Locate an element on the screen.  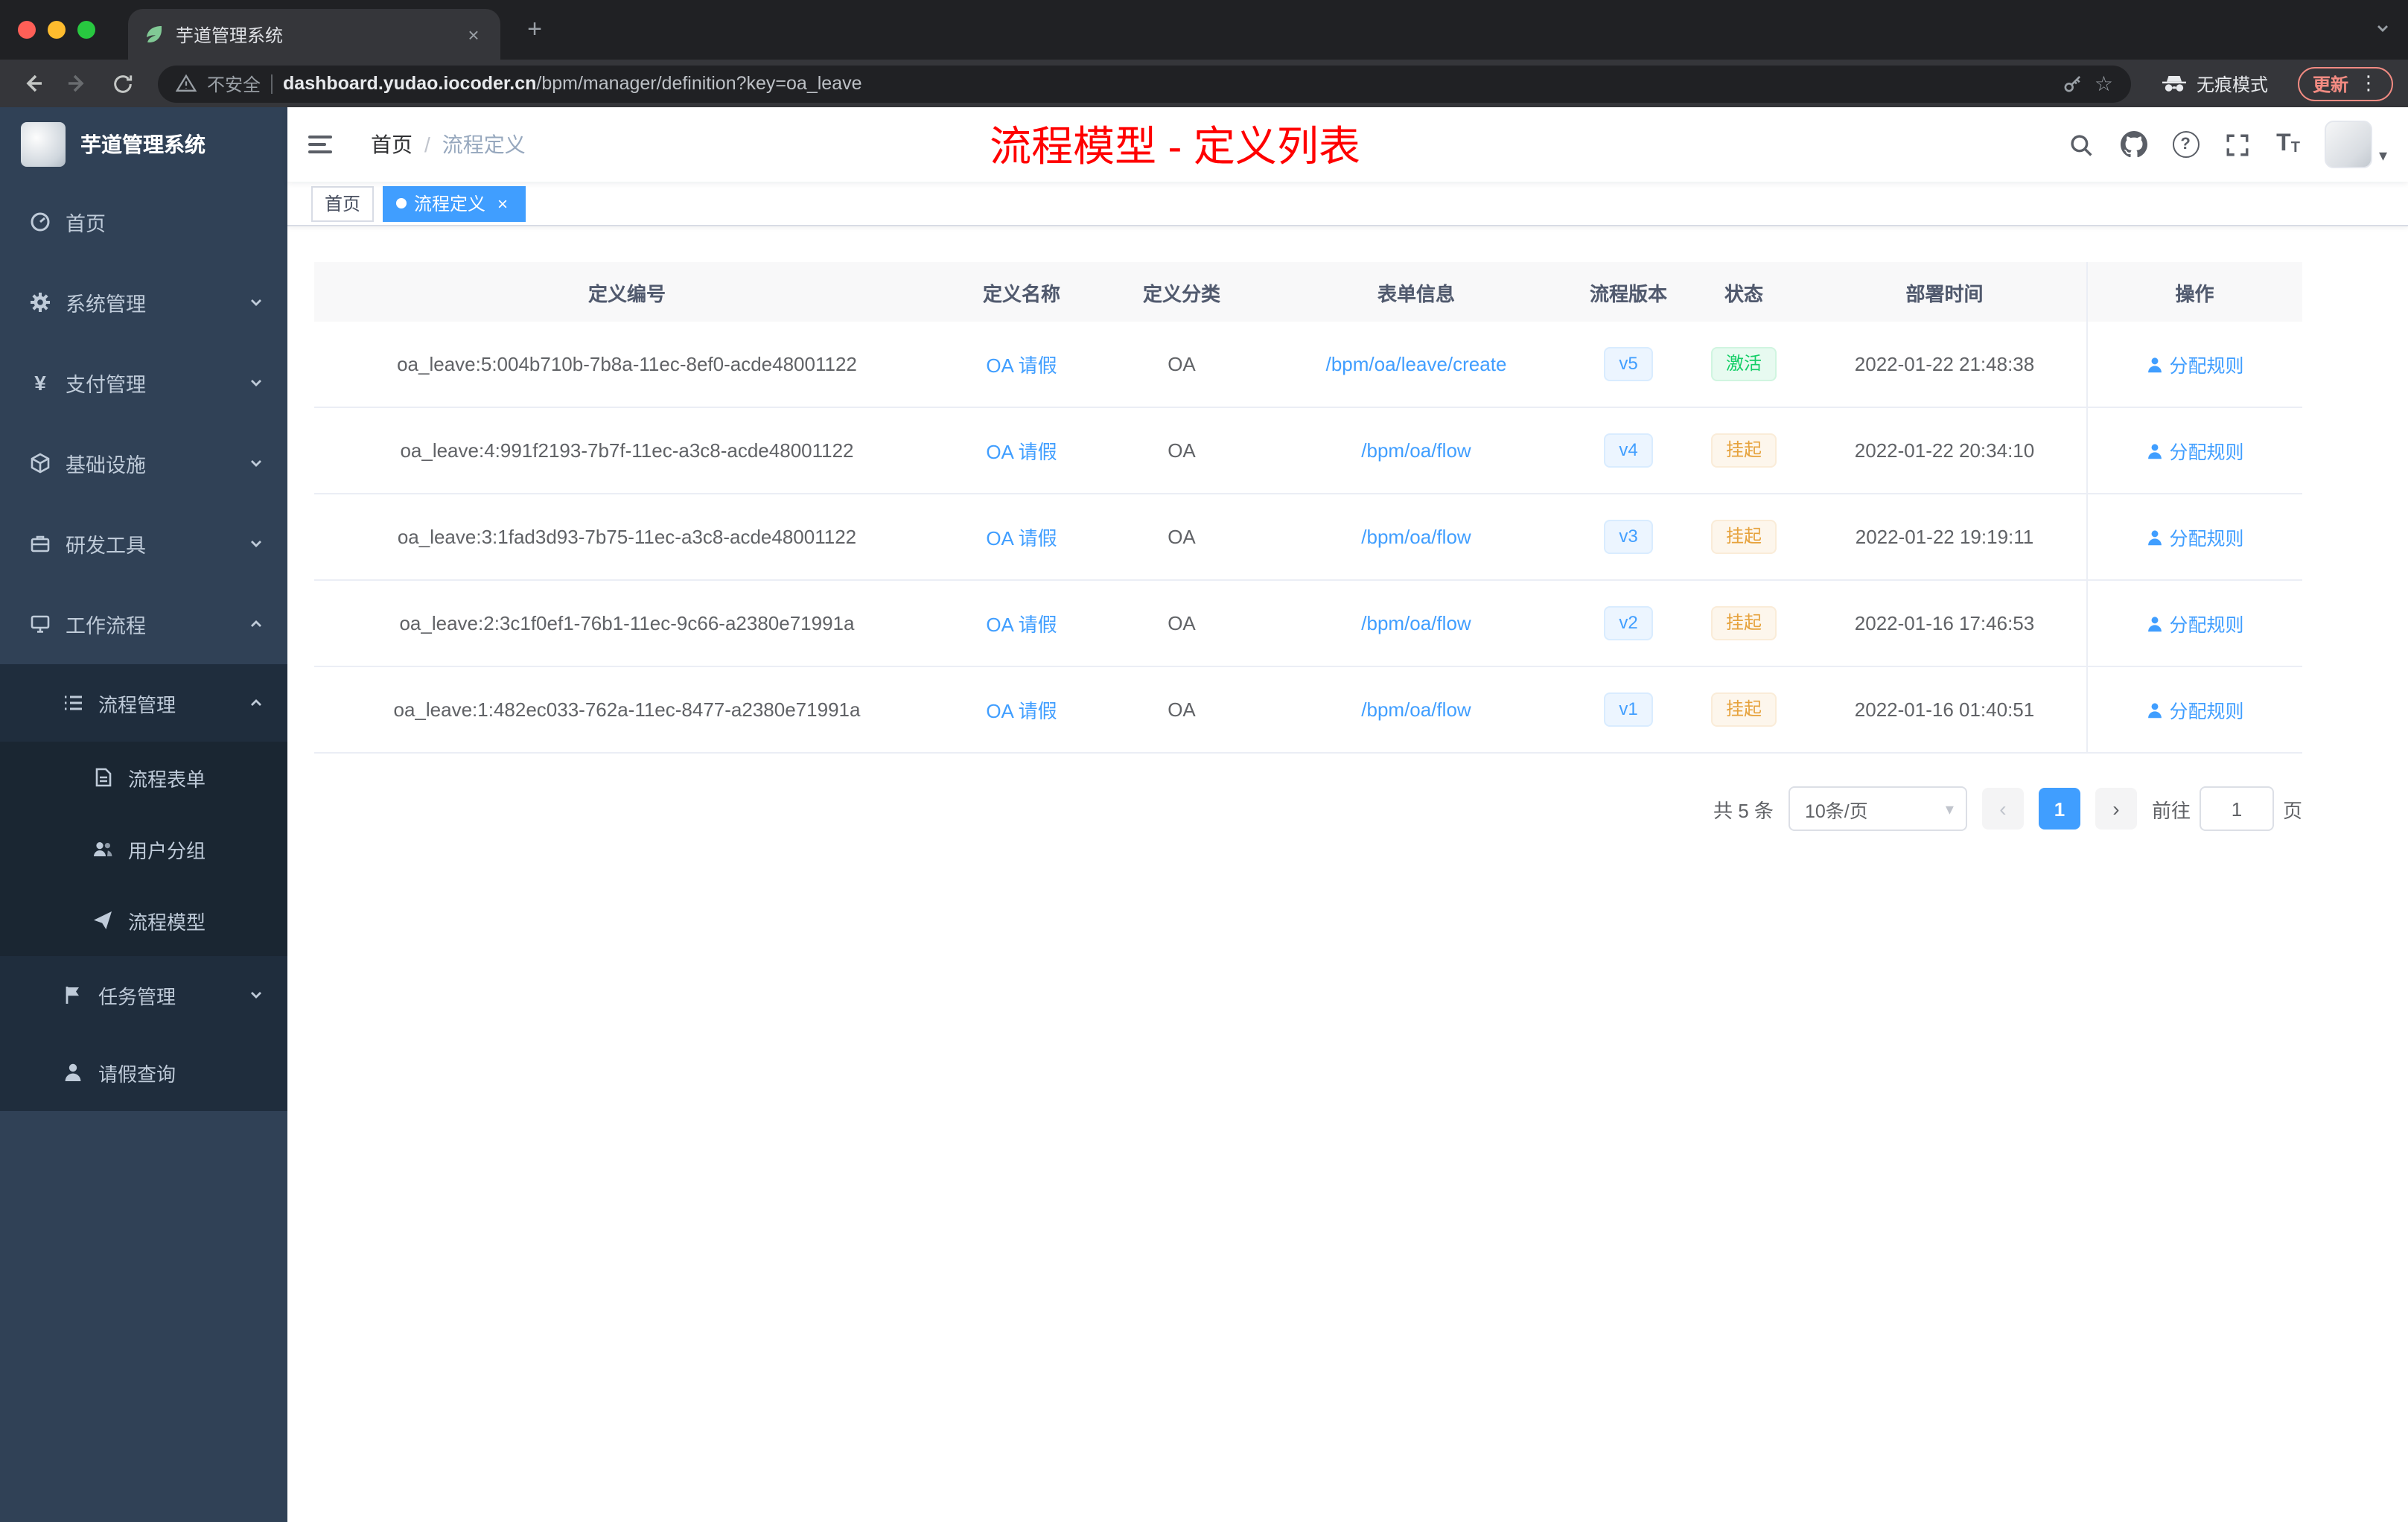
cell-deploy-time: 2022-01-22 19:19:11 is located at coordinates (1944, 537).